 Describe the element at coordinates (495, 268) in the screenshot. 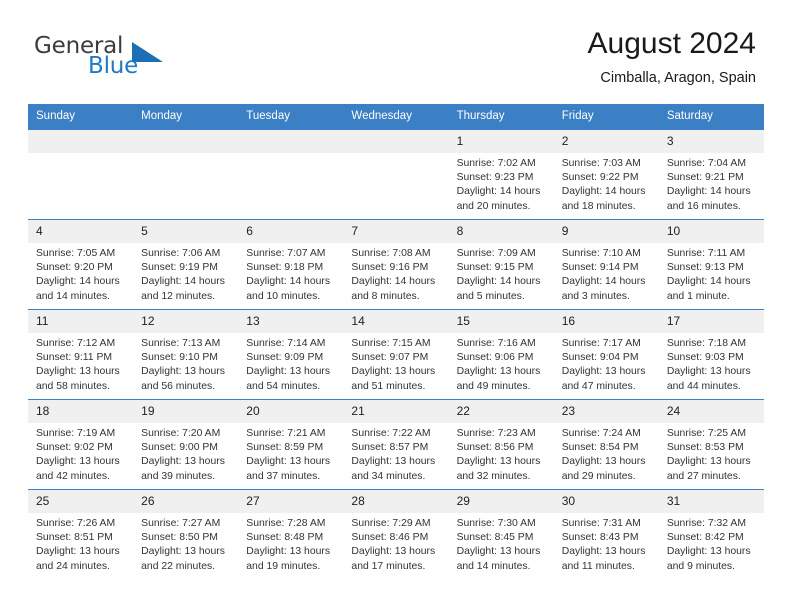

I see `sunset-text: Sunset: 9:15 PM` at that location.